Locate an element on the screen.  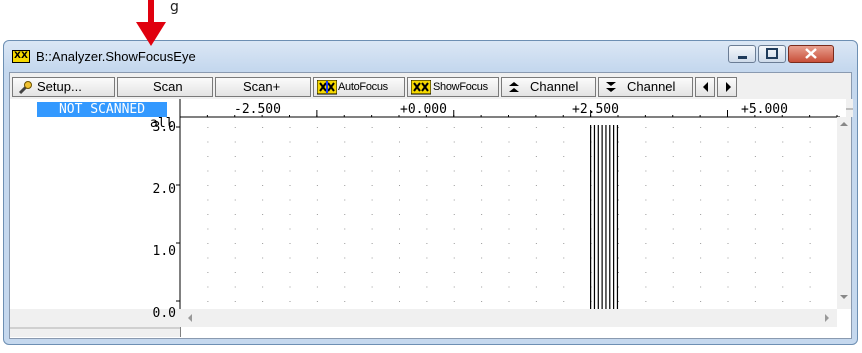
scan-plus-label: Scan+ is located at coordinates (262, 86).